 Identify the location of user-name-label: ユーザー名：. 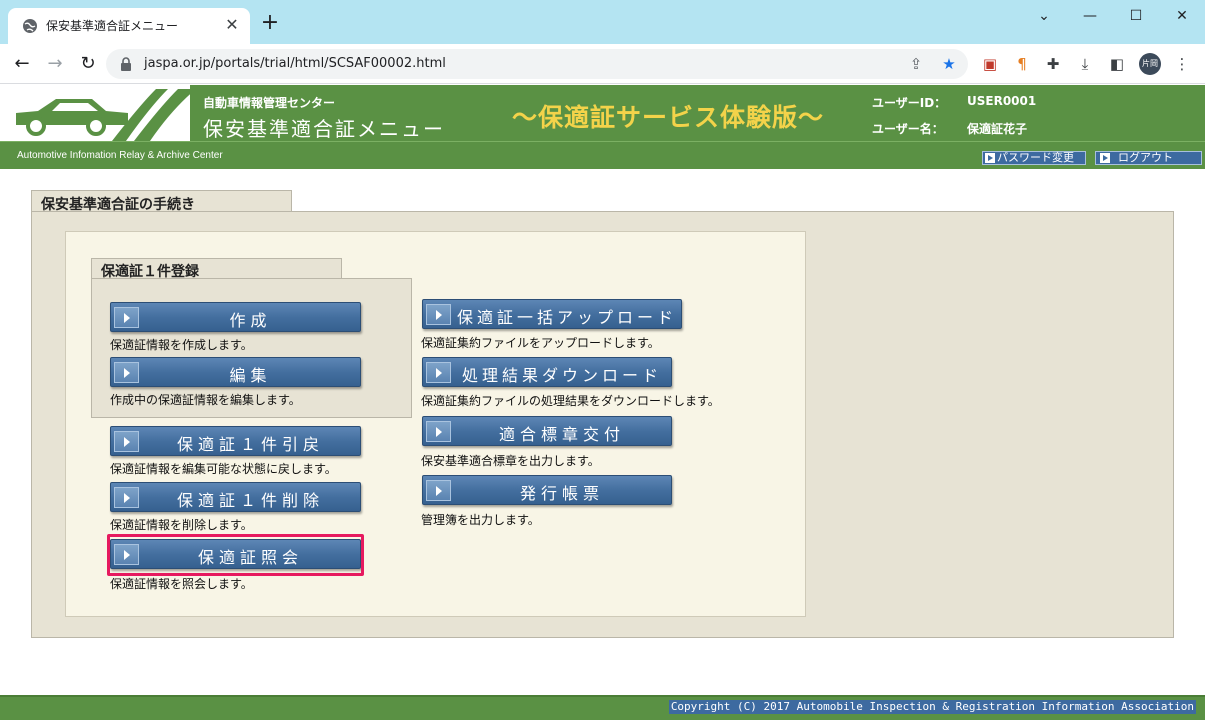
(908, 129).